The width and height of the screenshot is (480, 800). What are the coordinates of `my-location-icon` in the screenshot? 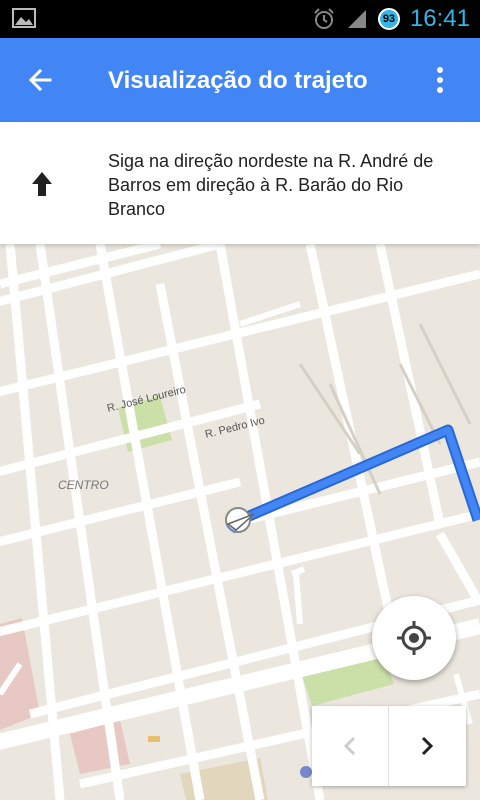 It's located at (414, 638).